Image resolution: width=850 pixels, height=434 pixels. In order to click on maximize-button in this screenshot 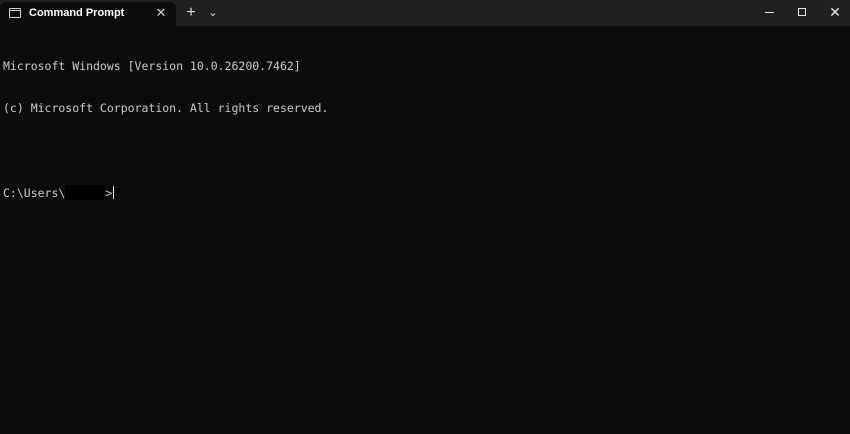, I will do `click(802, 12)`.